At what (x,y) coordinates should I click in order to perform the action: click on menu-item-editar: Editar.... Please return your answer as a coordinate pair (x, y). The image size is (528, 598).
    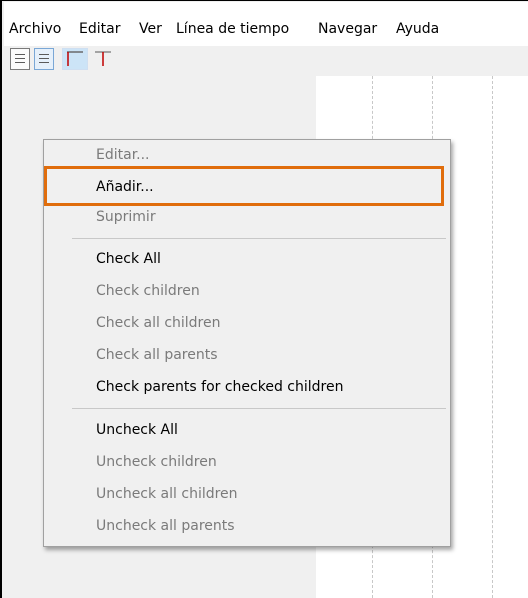
    Looking at the image, I should click on (123, 155).